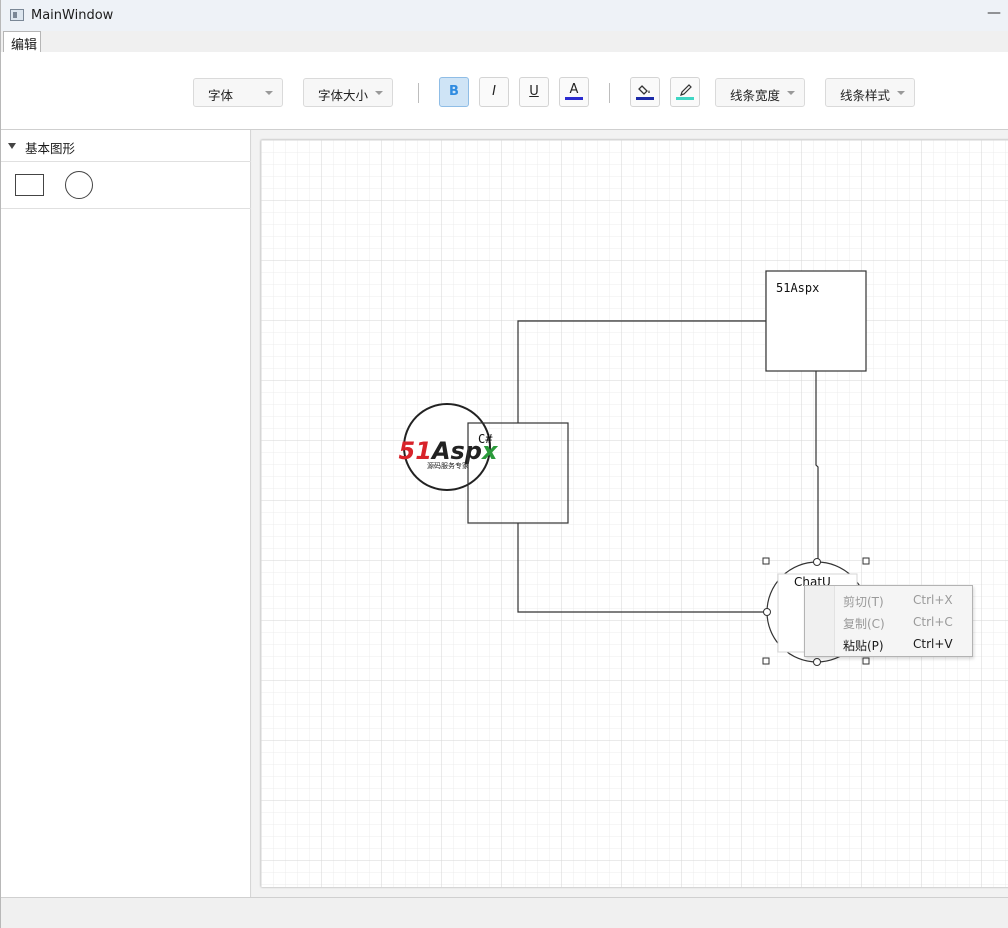 This screenshot has height=928, width=1008. I want to click on menu-item-shortcut: Ctrl+X, so click(933, 600).